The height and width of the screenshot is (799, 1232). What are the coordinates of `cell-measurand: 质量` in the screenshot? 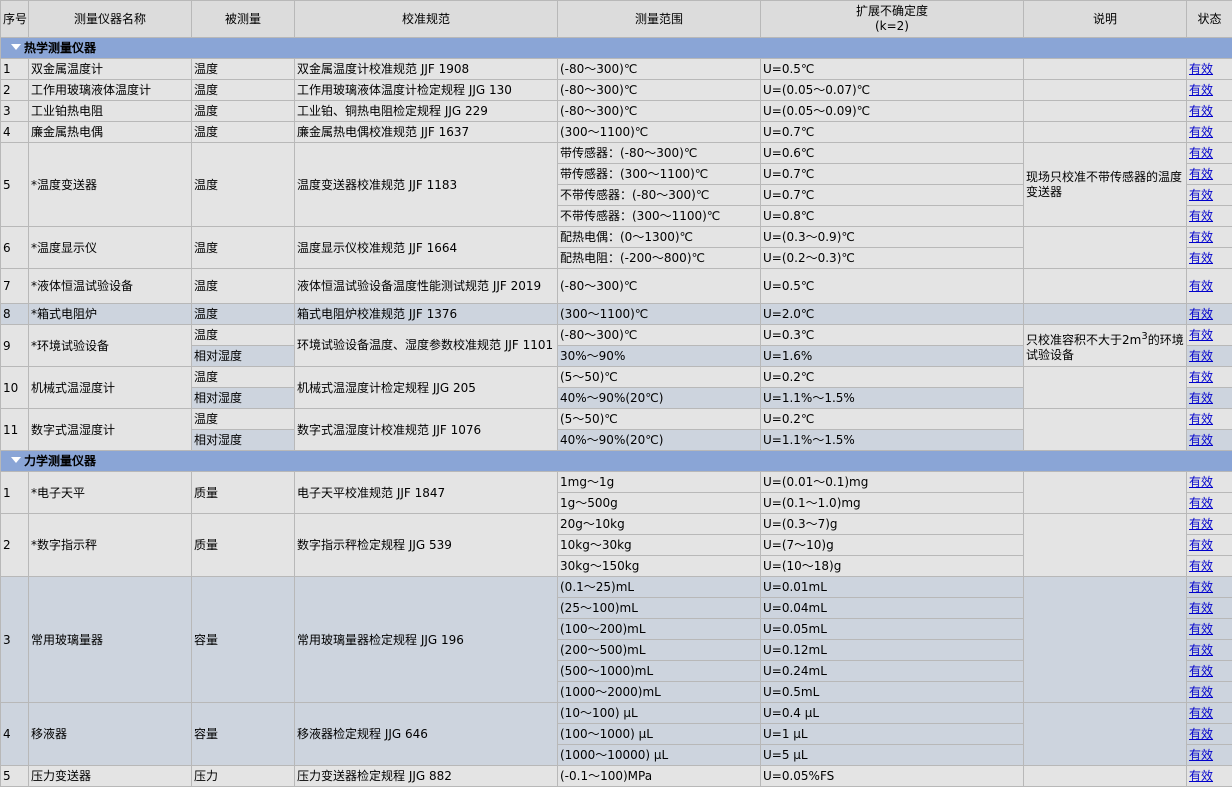 It's located at (243, 545).